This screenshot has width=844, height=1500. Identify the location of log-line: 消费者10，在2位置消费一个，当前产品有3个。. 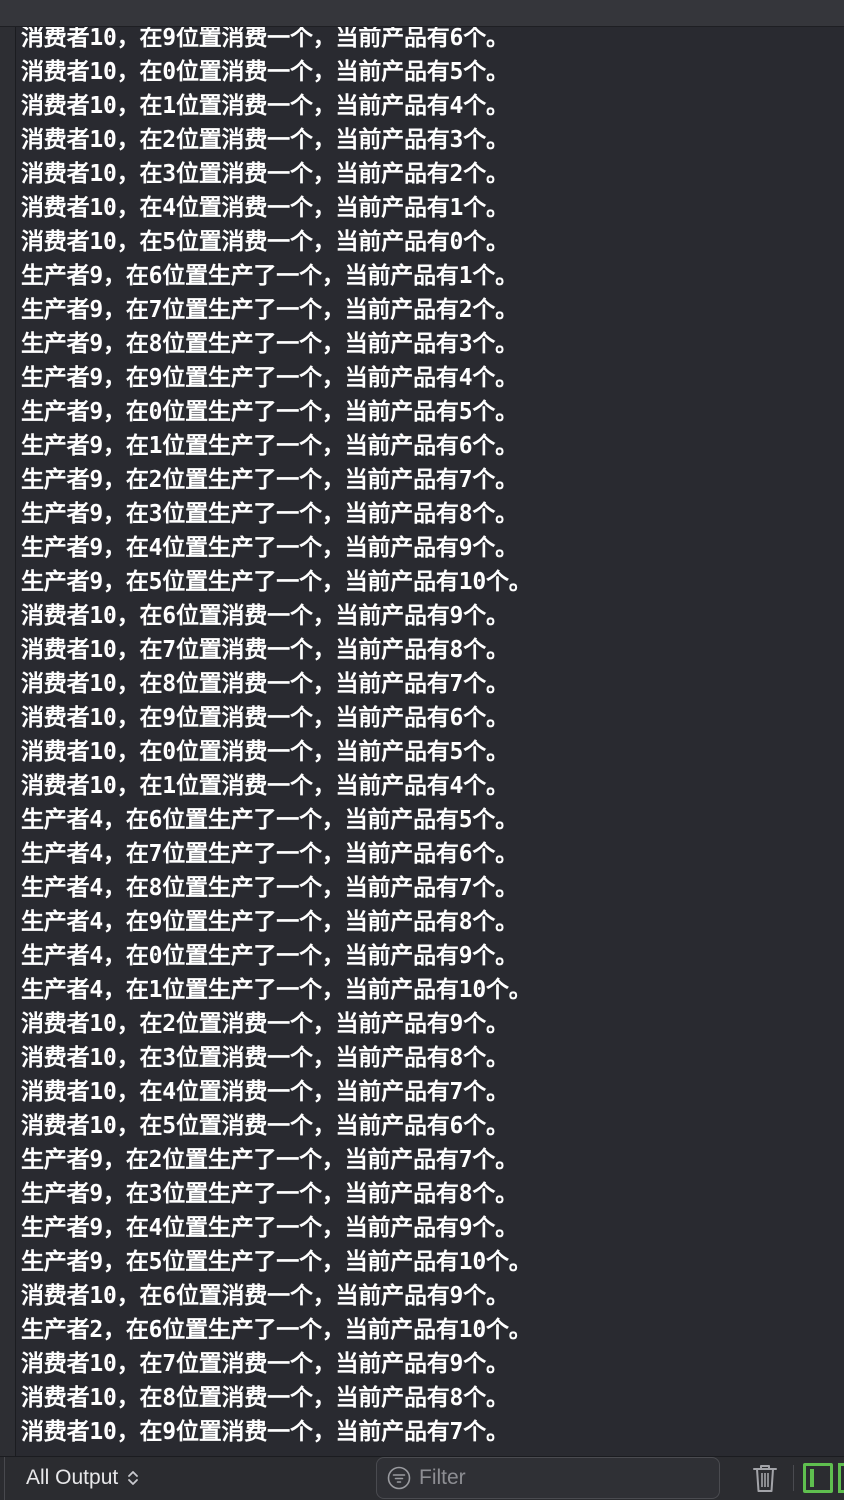
(265, 140).